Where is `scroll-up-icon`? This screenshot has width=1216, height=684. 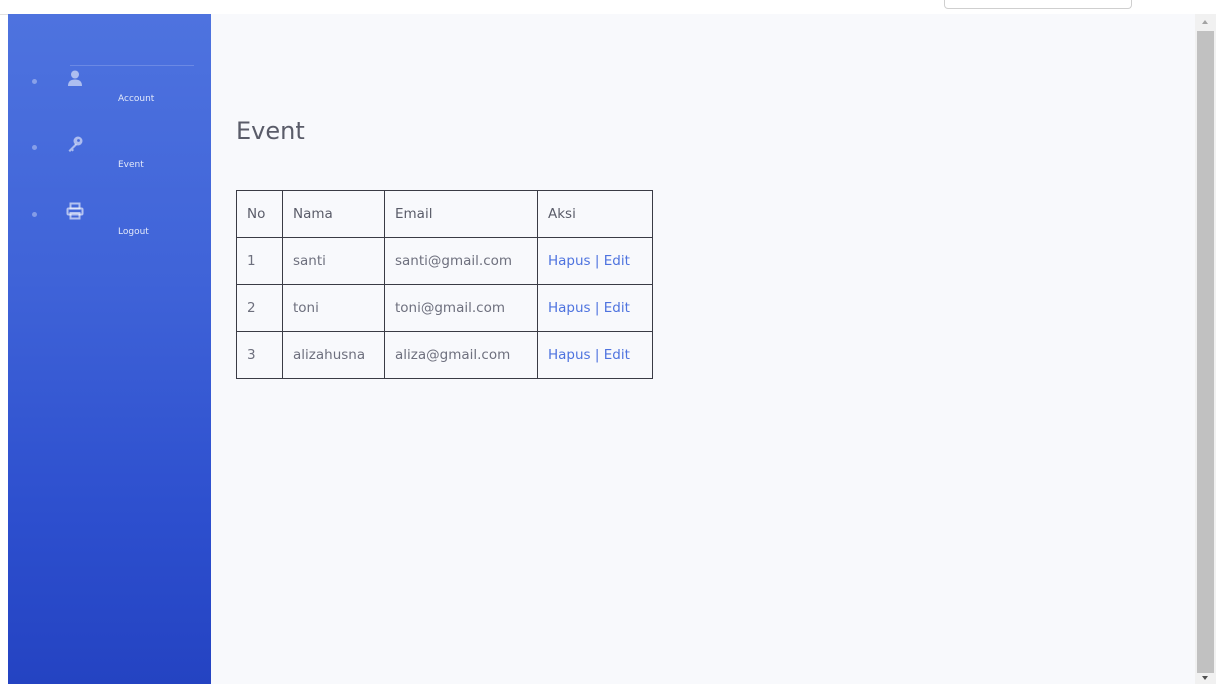 scroll-up-icon is located at coordinates (1205, 22).